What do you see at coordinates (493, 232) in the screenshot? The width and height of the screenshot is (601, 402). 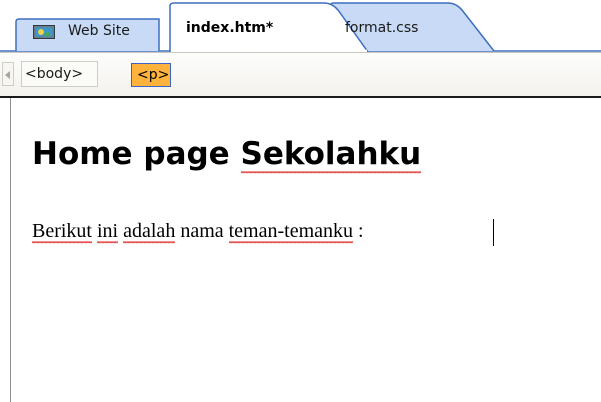 I see `text-caret` at bounding box center [493, 232].